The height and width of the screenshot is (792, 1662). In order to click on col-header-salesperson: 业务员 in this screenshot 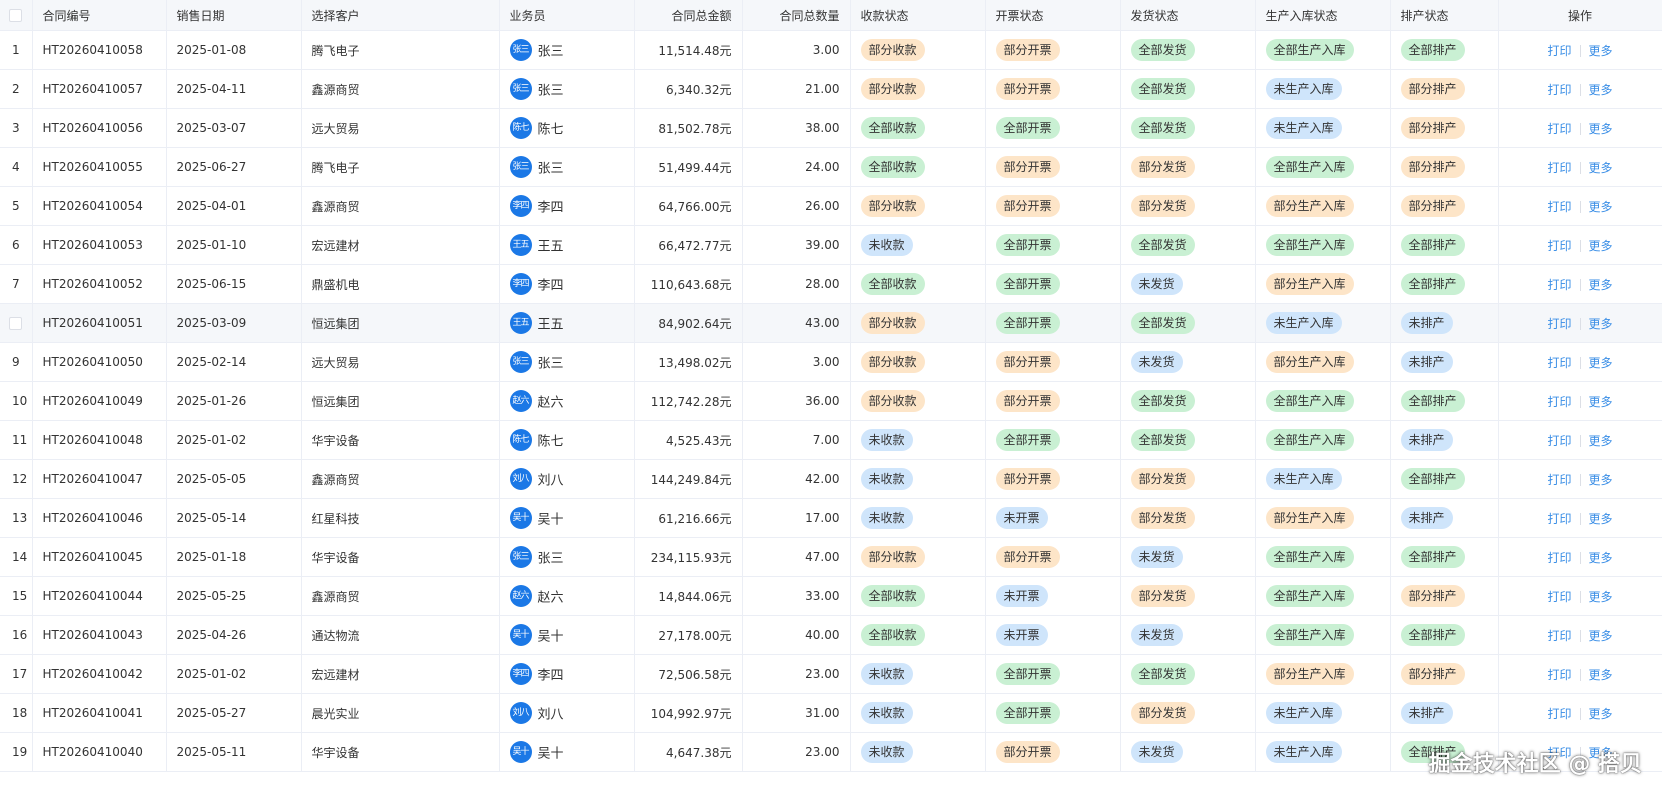, I will do `click(567, 15)`.